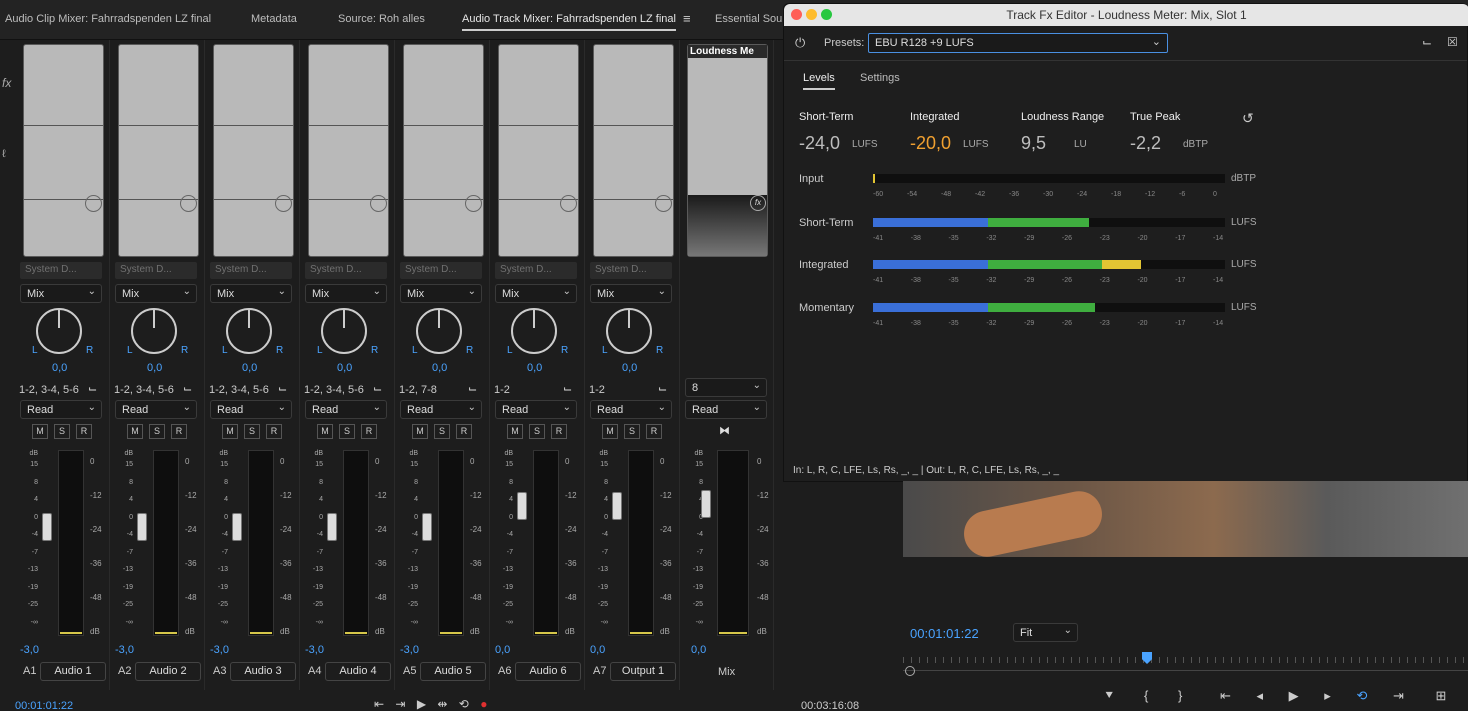 This screenshot has width=1468, height=711. Describe the element at coordinates (464, 704) in the screenshot. I see `loop-icon: ⟲` at that location.